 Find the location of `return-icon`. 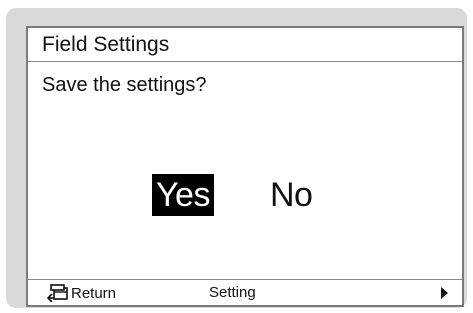

return-icon is located at coordinates (57, 293).